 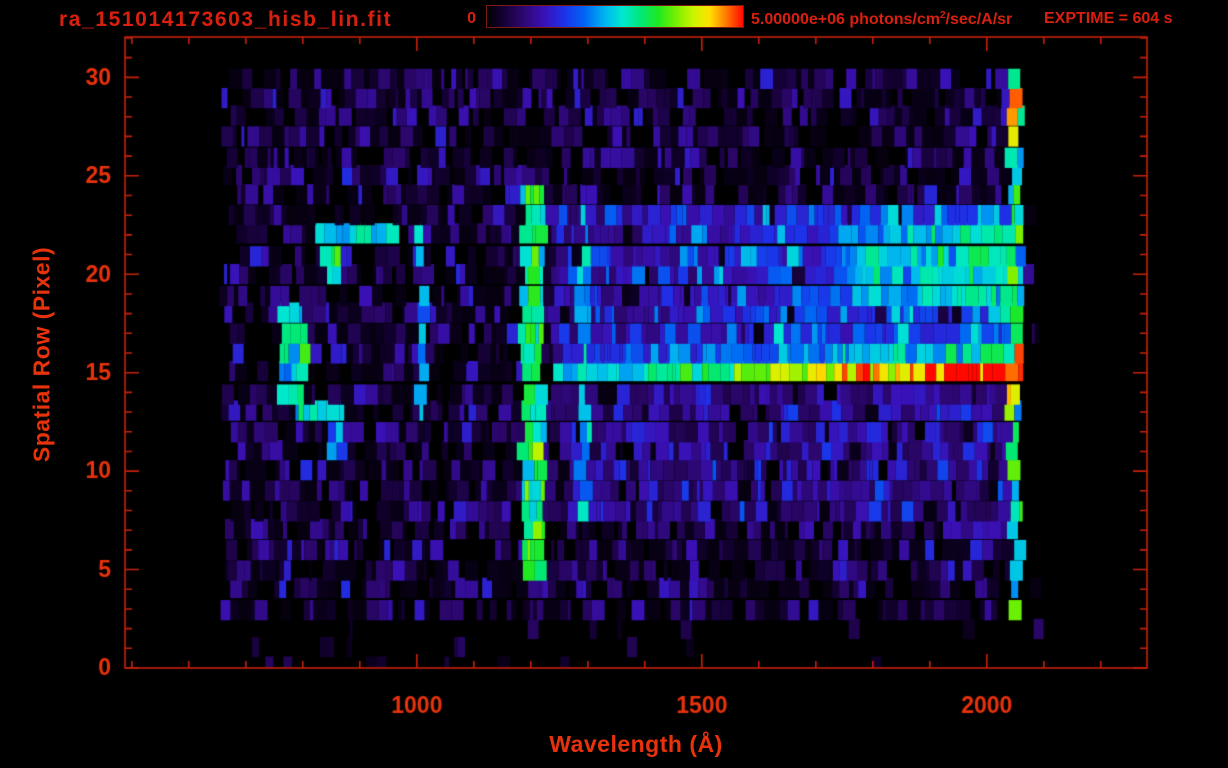 What do you see at coordinates (1108, 18) in the screenshot?
I see `exptime-label: EXPTIME = 604 s` at bounding box center [1108, 18].